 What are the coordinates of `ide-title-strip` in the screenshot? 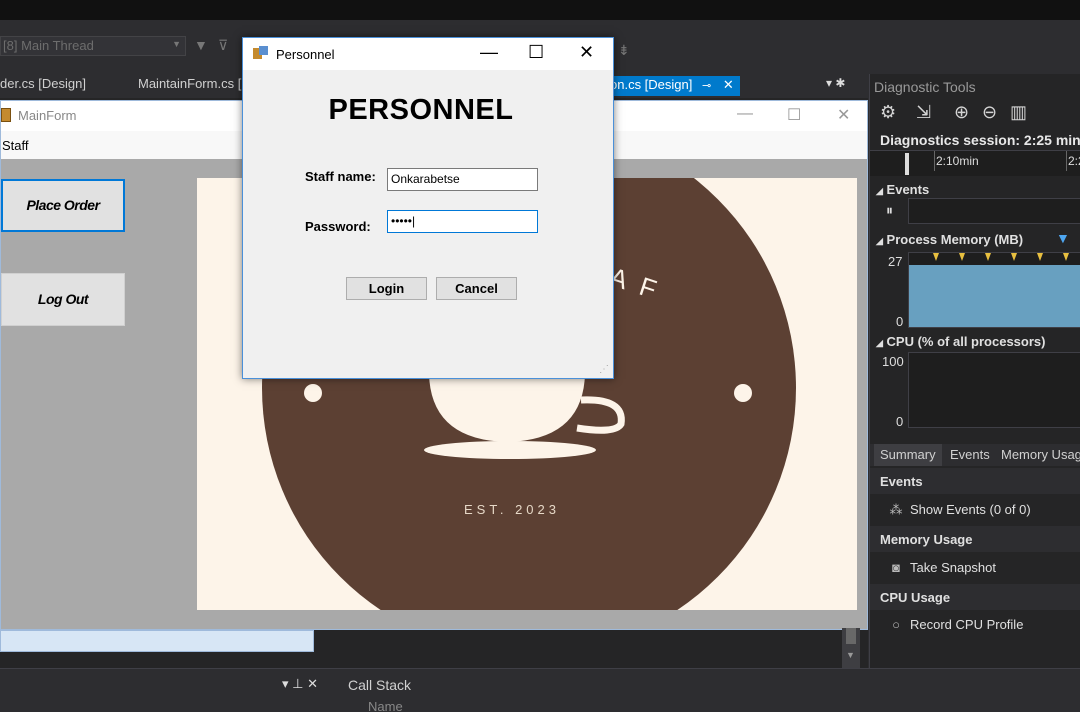 It's located at (540, 10).